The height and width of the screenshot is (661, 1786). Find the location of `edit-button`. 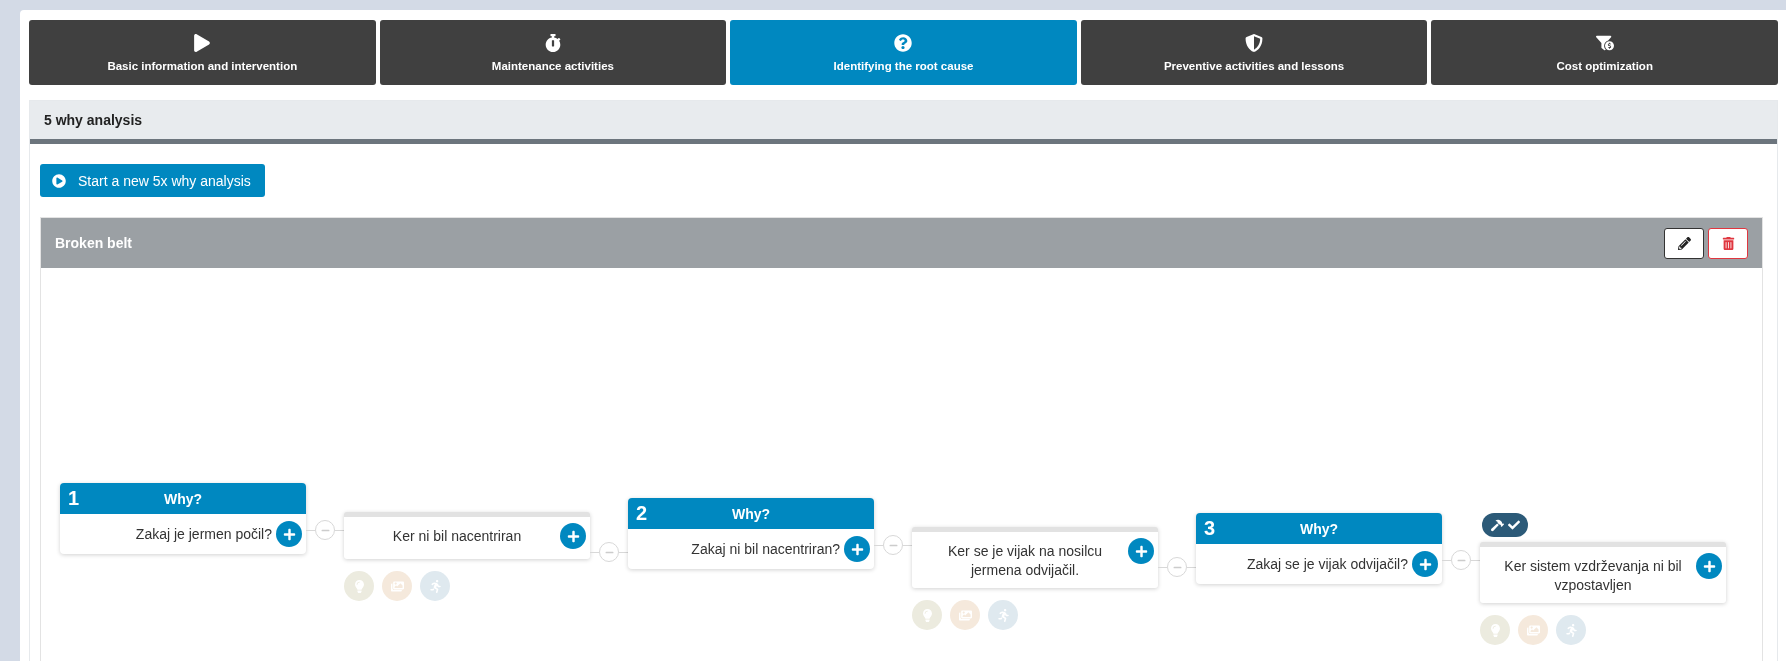

edit-button is located at coordinates (1684, 243).